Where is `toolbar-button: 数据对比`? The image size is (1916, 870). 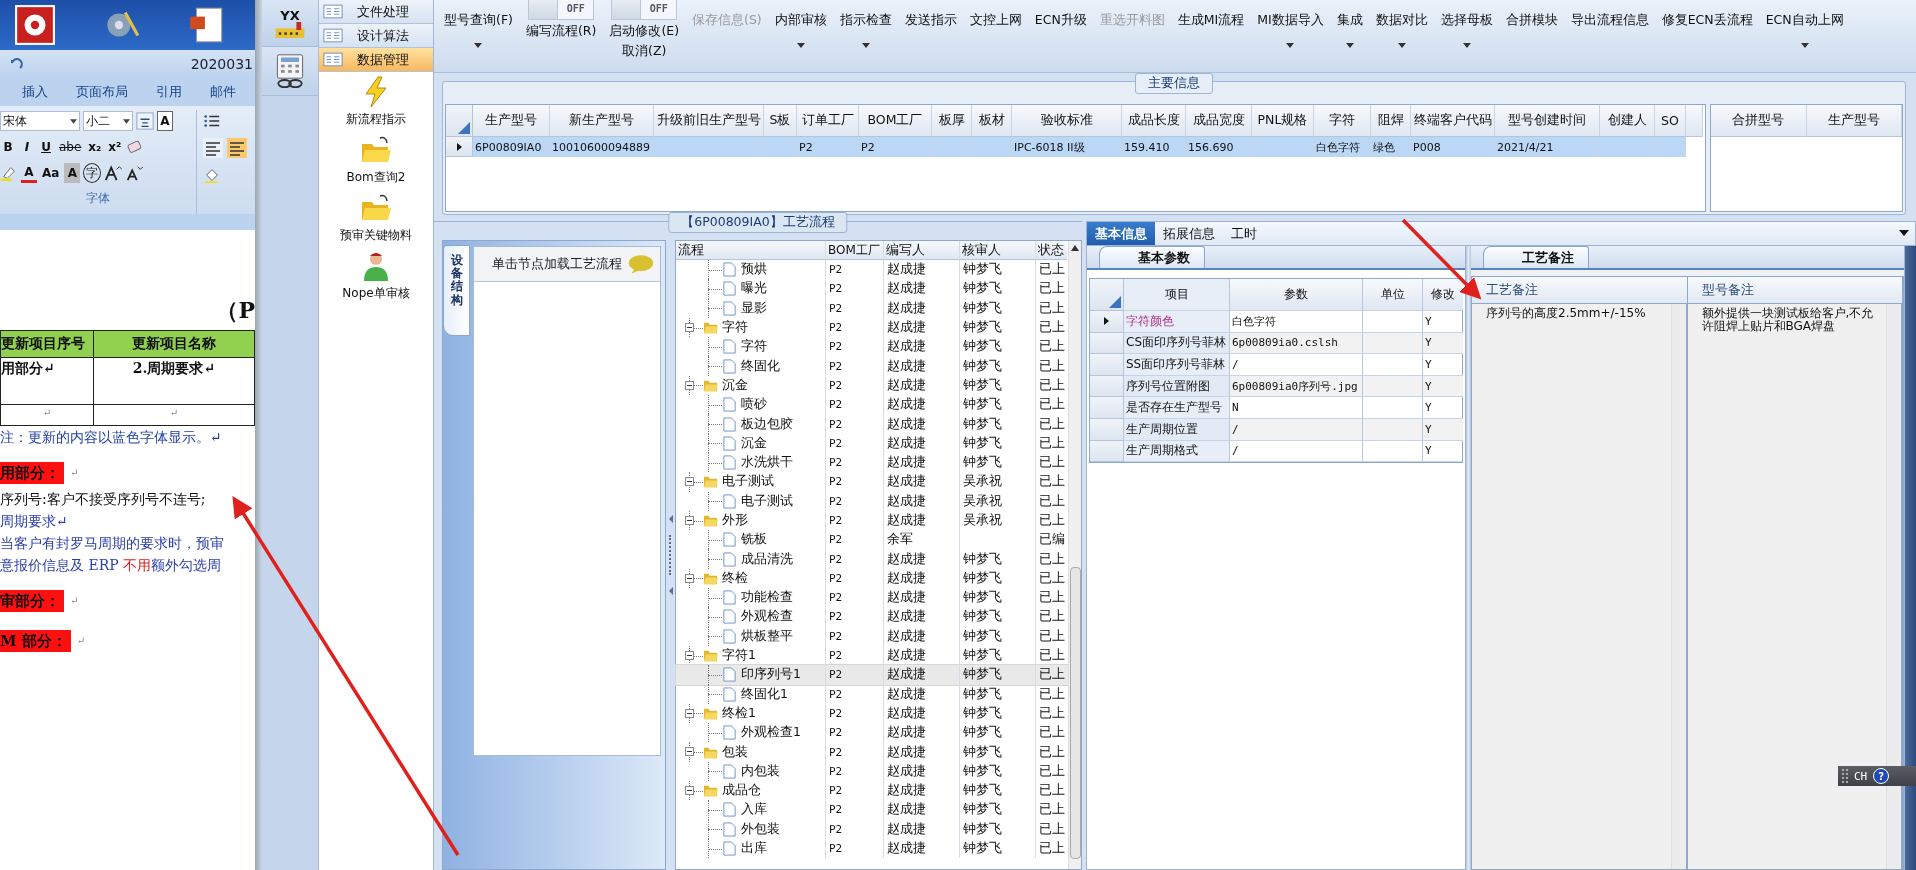
toolbar-button: 数据对比 is located at coordinates (1401, 20).